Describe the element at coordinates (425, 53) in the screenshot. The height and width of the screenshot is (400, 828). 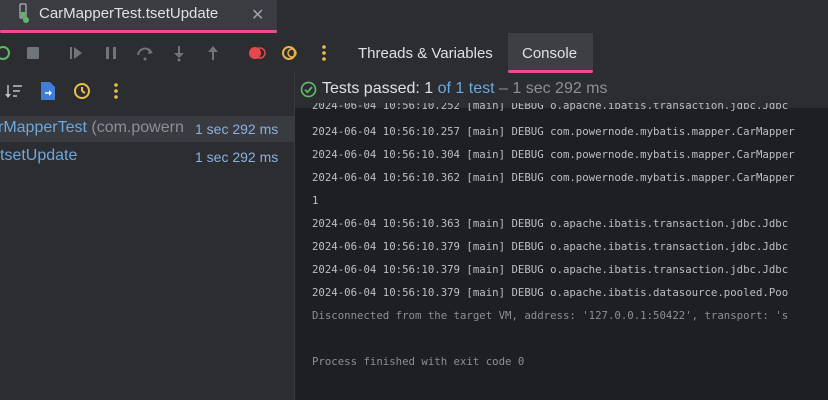
I see `tab-threads-variables: Threads & Variables` at that location.